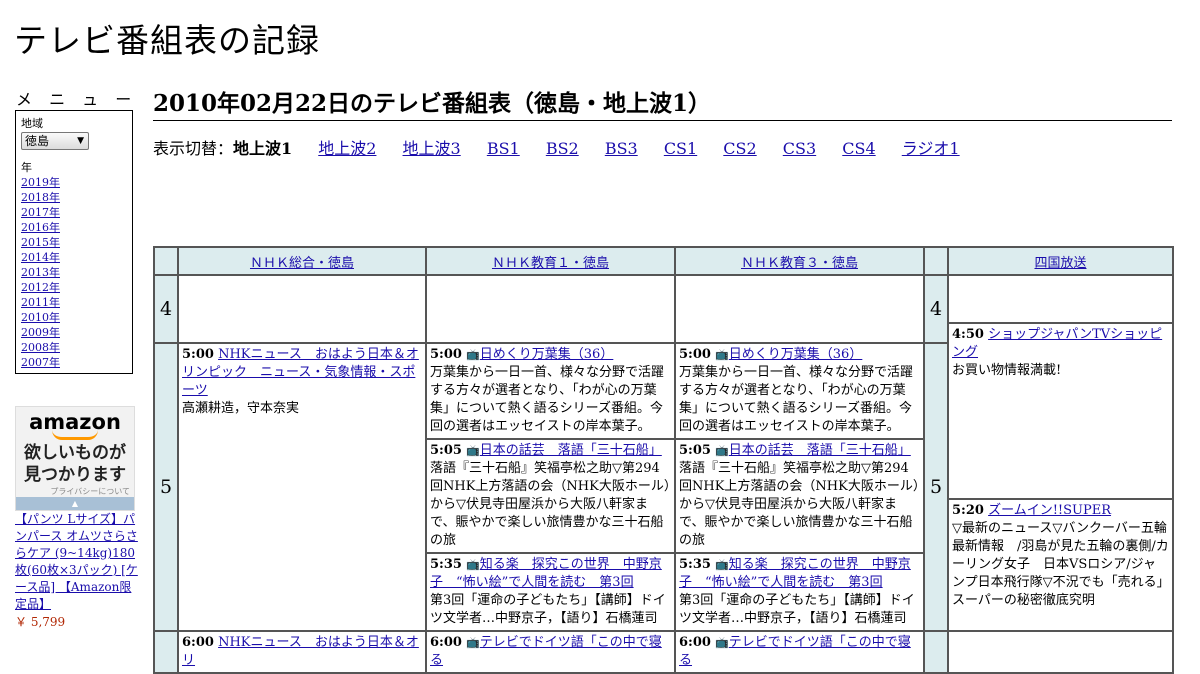 This screenshot has width=1200, height=674. I want to click on region-select-value: 徳島, so click(37, 141).